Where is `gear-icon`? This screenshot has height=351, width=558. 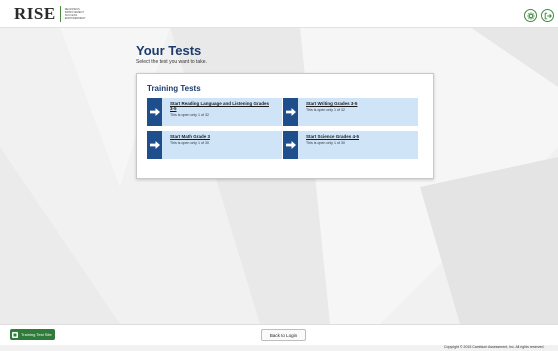 gear-icon is located at coordinates (530, 15).